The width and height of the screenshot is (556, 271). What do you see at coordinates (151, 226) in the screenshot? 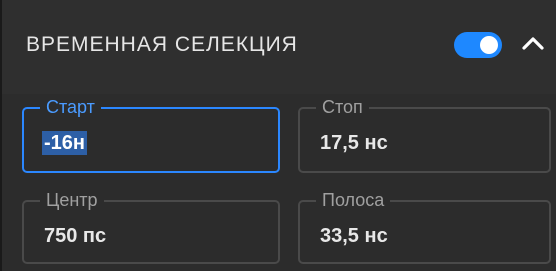
I see `center-field: Центр 750 пс` at bounding box center [151, 226].